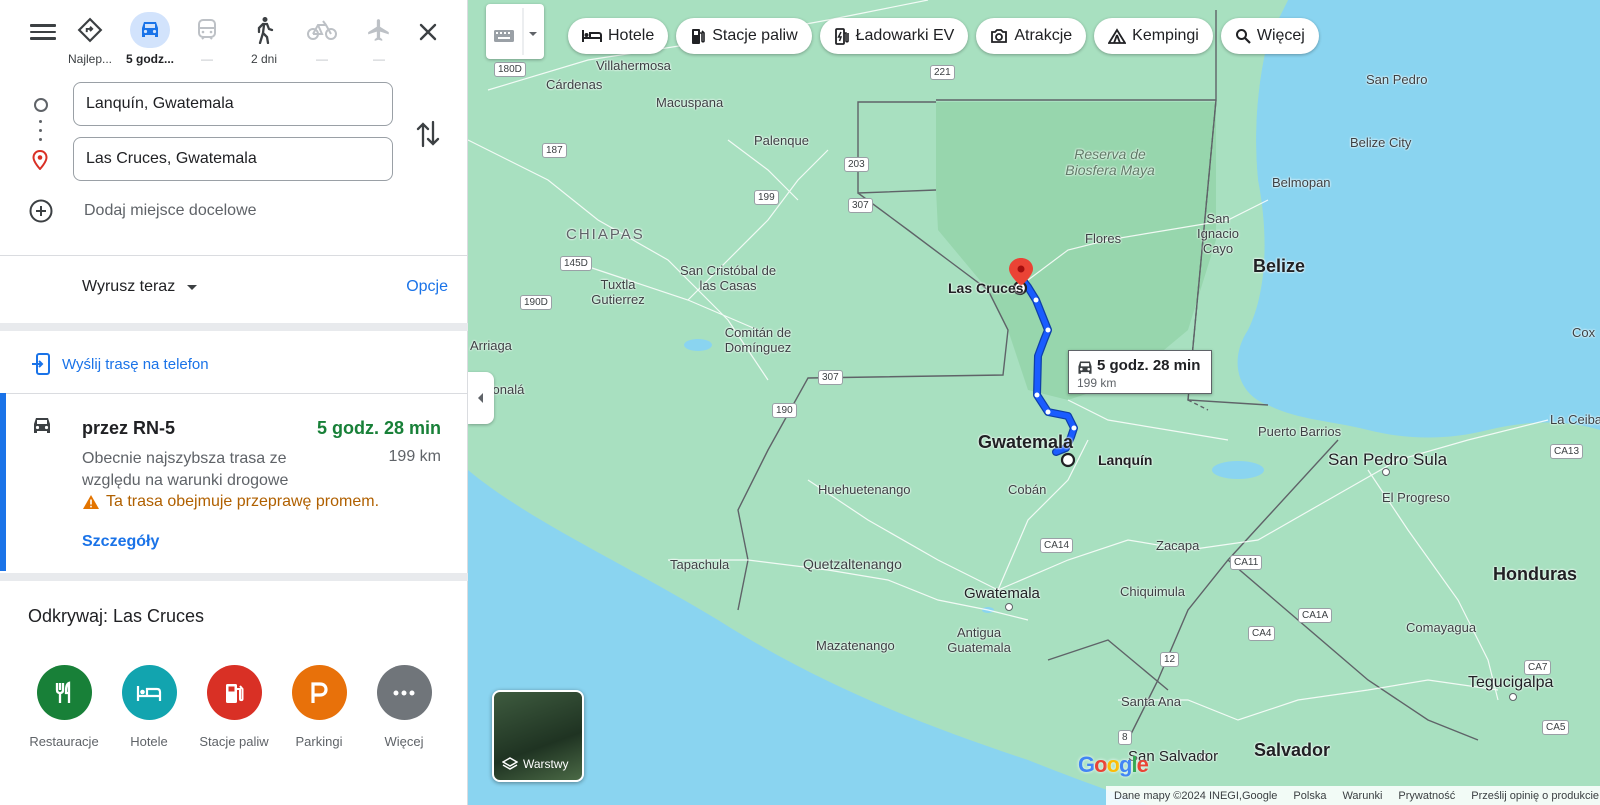  What do you see at coordinates (230, 502) in the screenshot?
I see `ferry-warning: Ta trasa obejmuje przeprawę promem.` at bounding box center [230, 502].